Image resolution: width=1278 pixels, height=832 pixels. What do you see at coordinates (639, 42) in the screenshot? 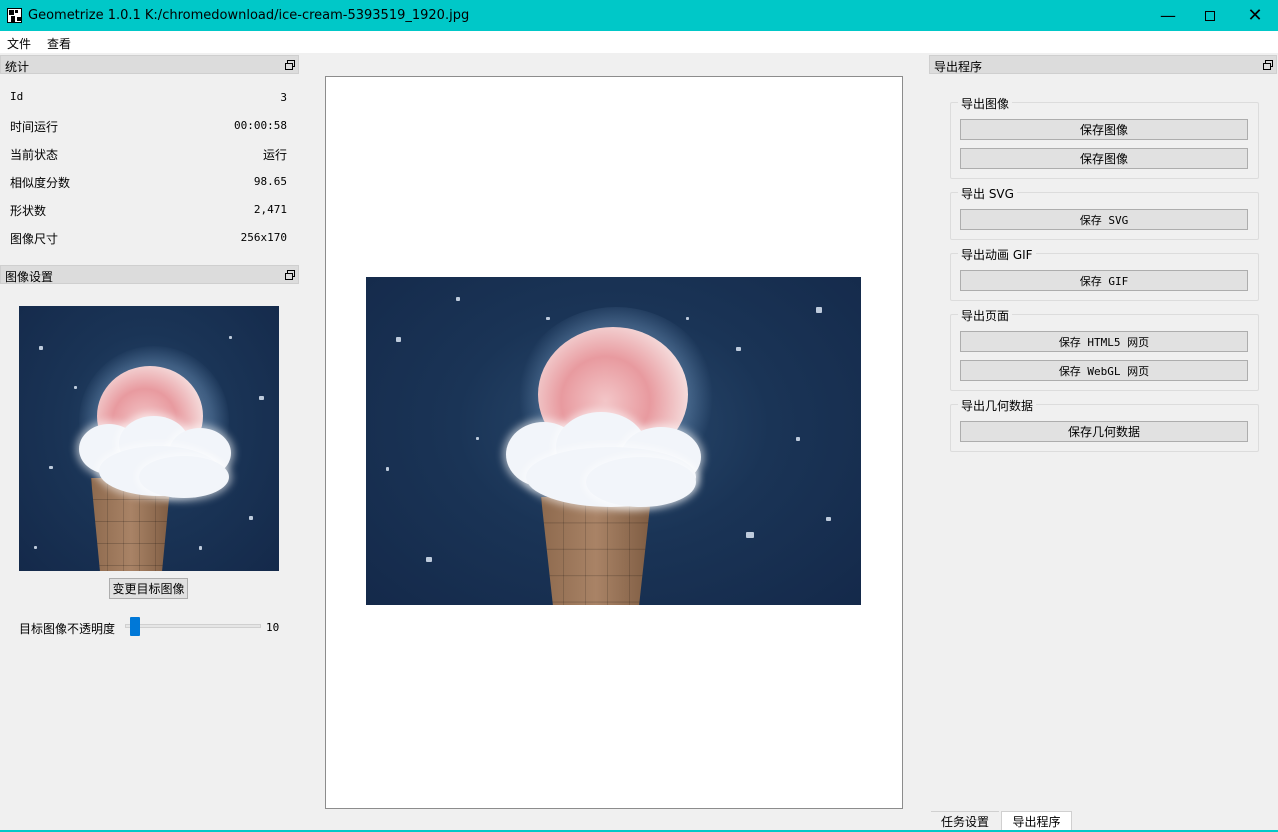
I see `menu-bar: 文件 查看` at bounding box center [639, 42].